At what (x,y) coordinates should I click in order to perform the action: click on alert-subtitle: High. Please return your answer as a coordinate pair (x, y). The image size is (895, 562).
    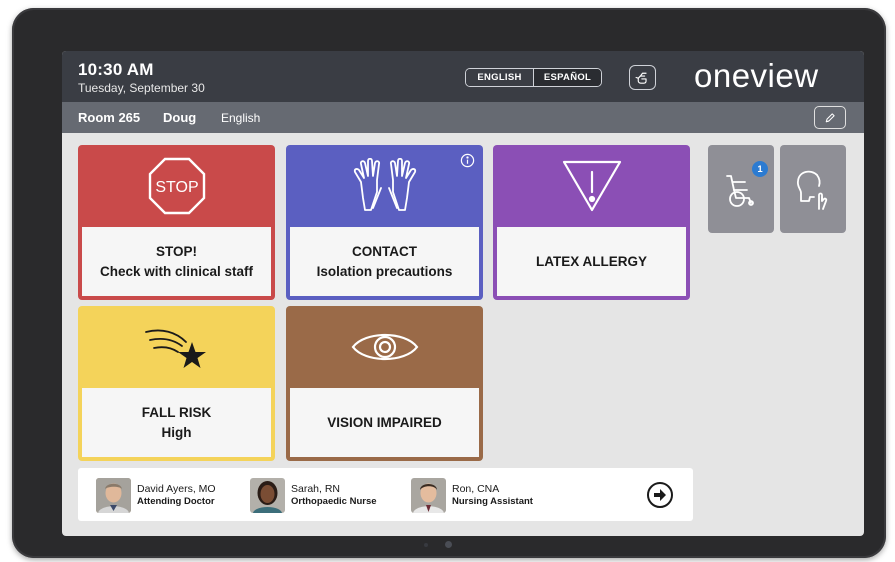
    Looking at the image, I should click on (176, 432).